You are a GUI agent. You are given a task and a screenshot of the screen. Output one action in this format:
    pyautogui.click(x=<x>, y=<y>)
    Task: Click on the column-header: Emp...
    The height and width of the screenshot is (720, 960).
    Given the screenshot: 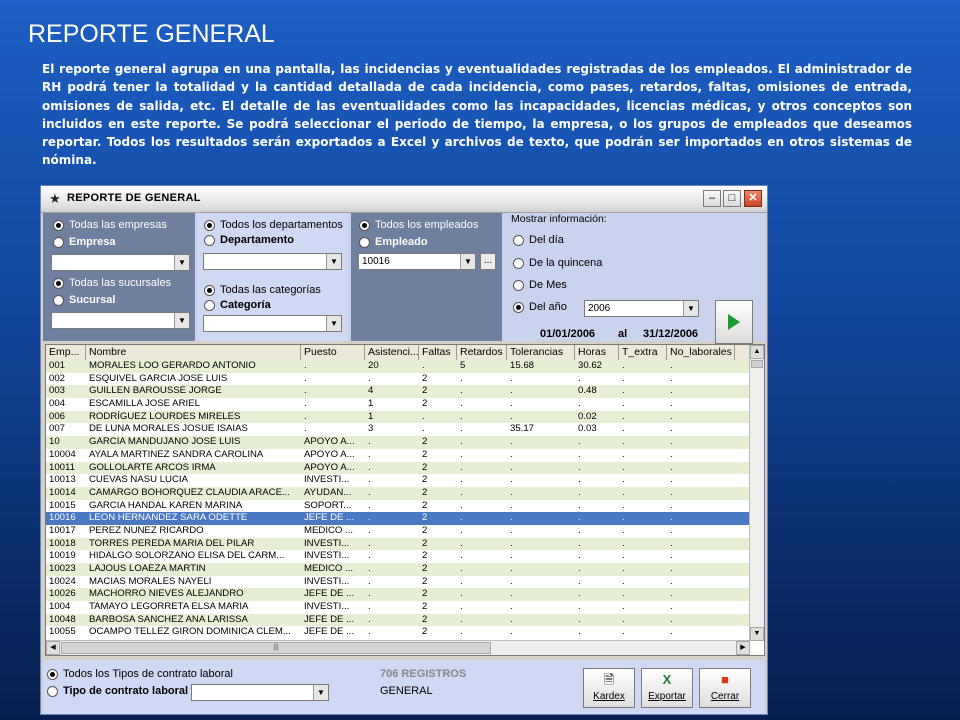 What is the action you would take?
    pyautogui.click(x=66, y=352)
    